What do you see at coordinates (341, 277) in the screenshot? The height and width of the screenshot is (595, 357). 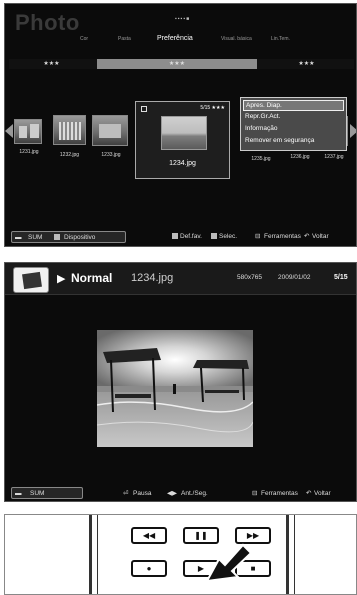 I see `image-counter: 5/15` at bounding box center [341, 277].